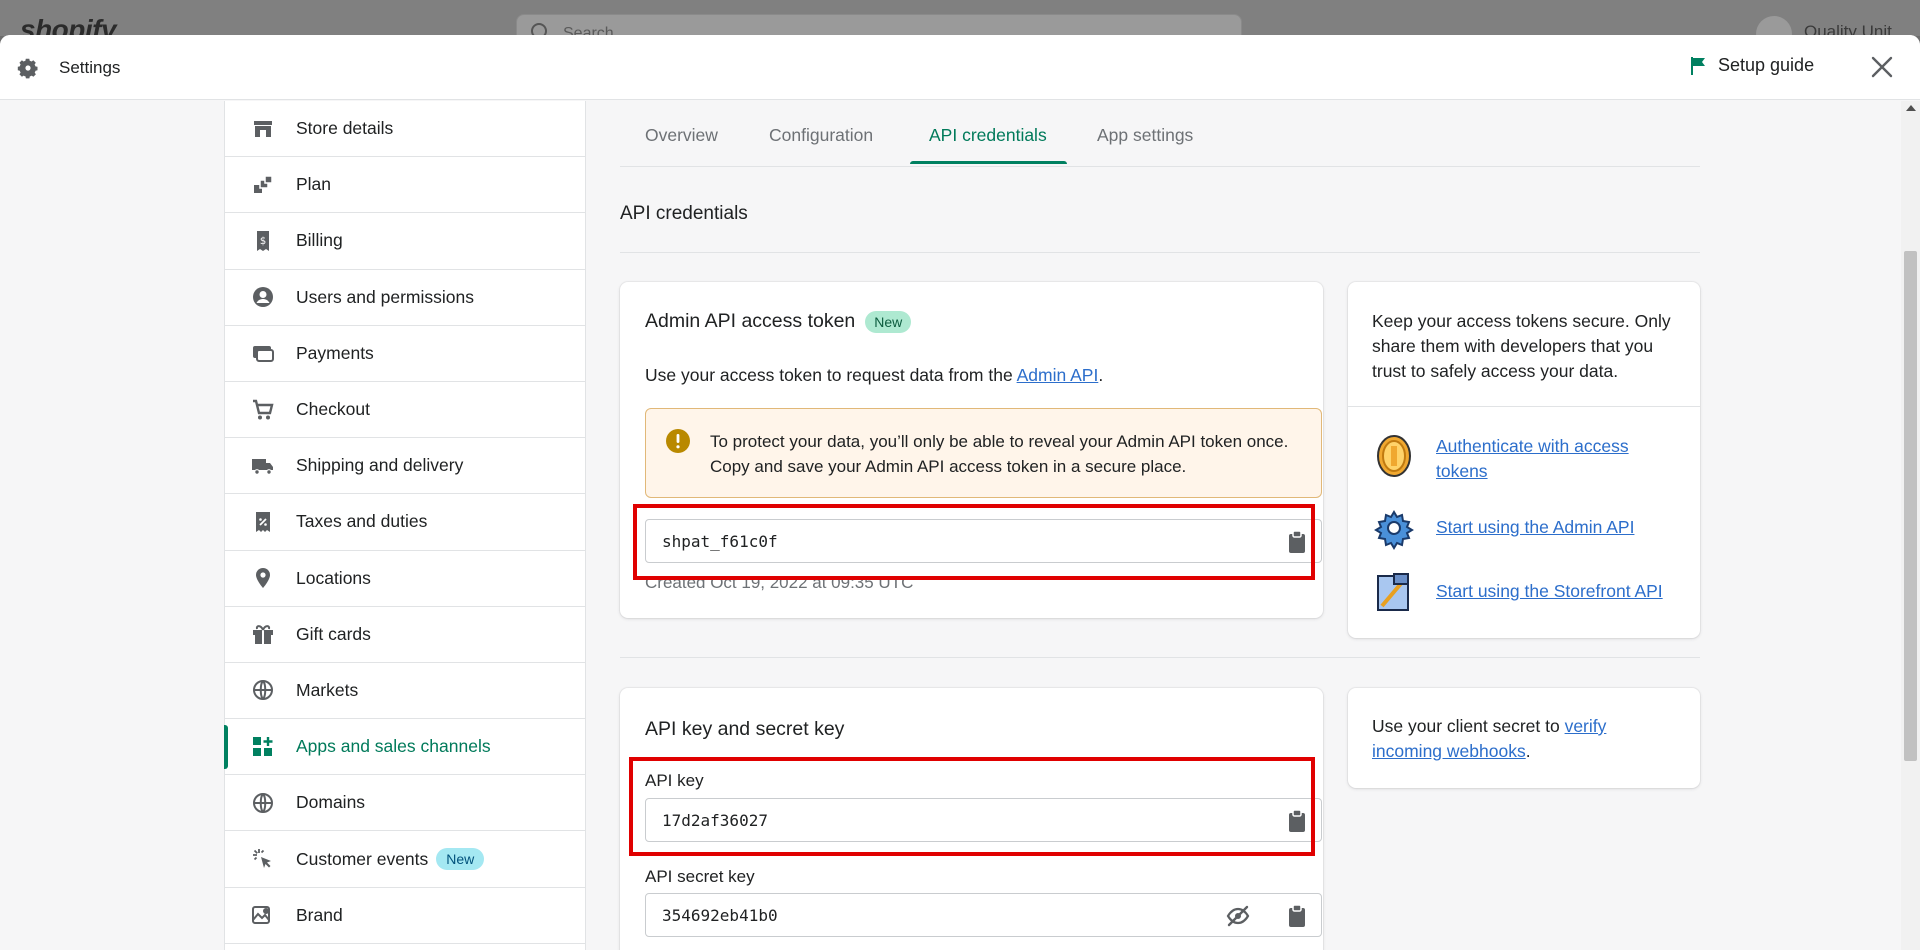  What do you see at coordinates (333, 577) in the screenshot?
I see `sidebar-item-label: Locations` at bounding box center [333, 577].